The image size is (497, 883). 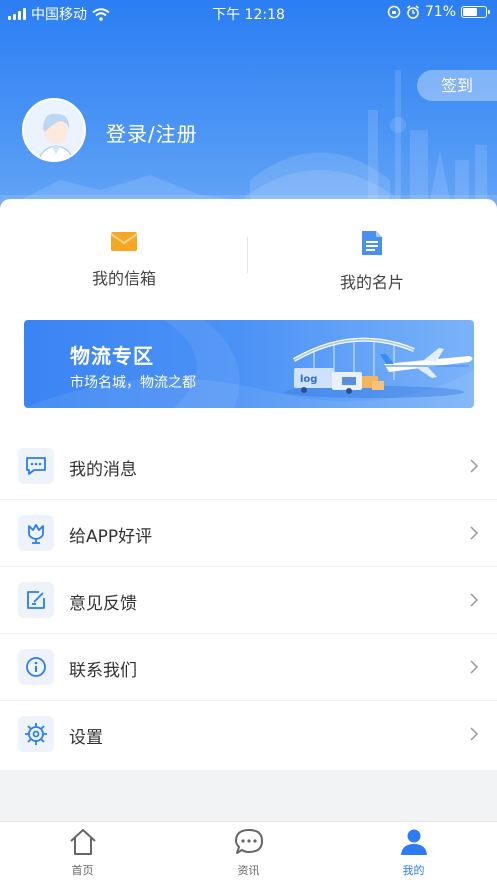 I want to click on feedback-icon, so click(x=36, y=600).